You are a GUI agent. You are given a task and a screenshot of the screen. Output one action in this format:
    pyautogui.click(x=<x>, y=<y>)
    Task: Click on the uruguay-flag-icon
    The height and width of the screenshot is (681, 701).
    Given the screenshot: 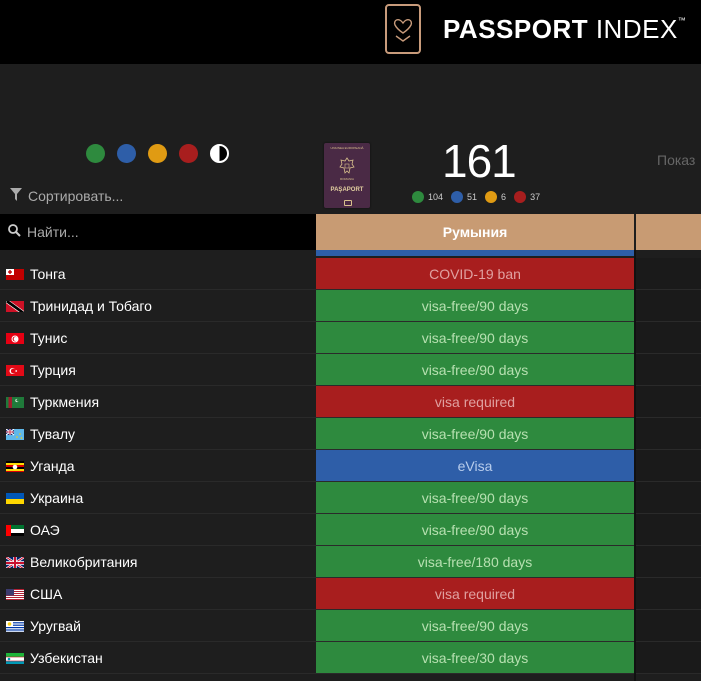 What is the action you would take?
    pyautogui.click(x=15, y=626)
    